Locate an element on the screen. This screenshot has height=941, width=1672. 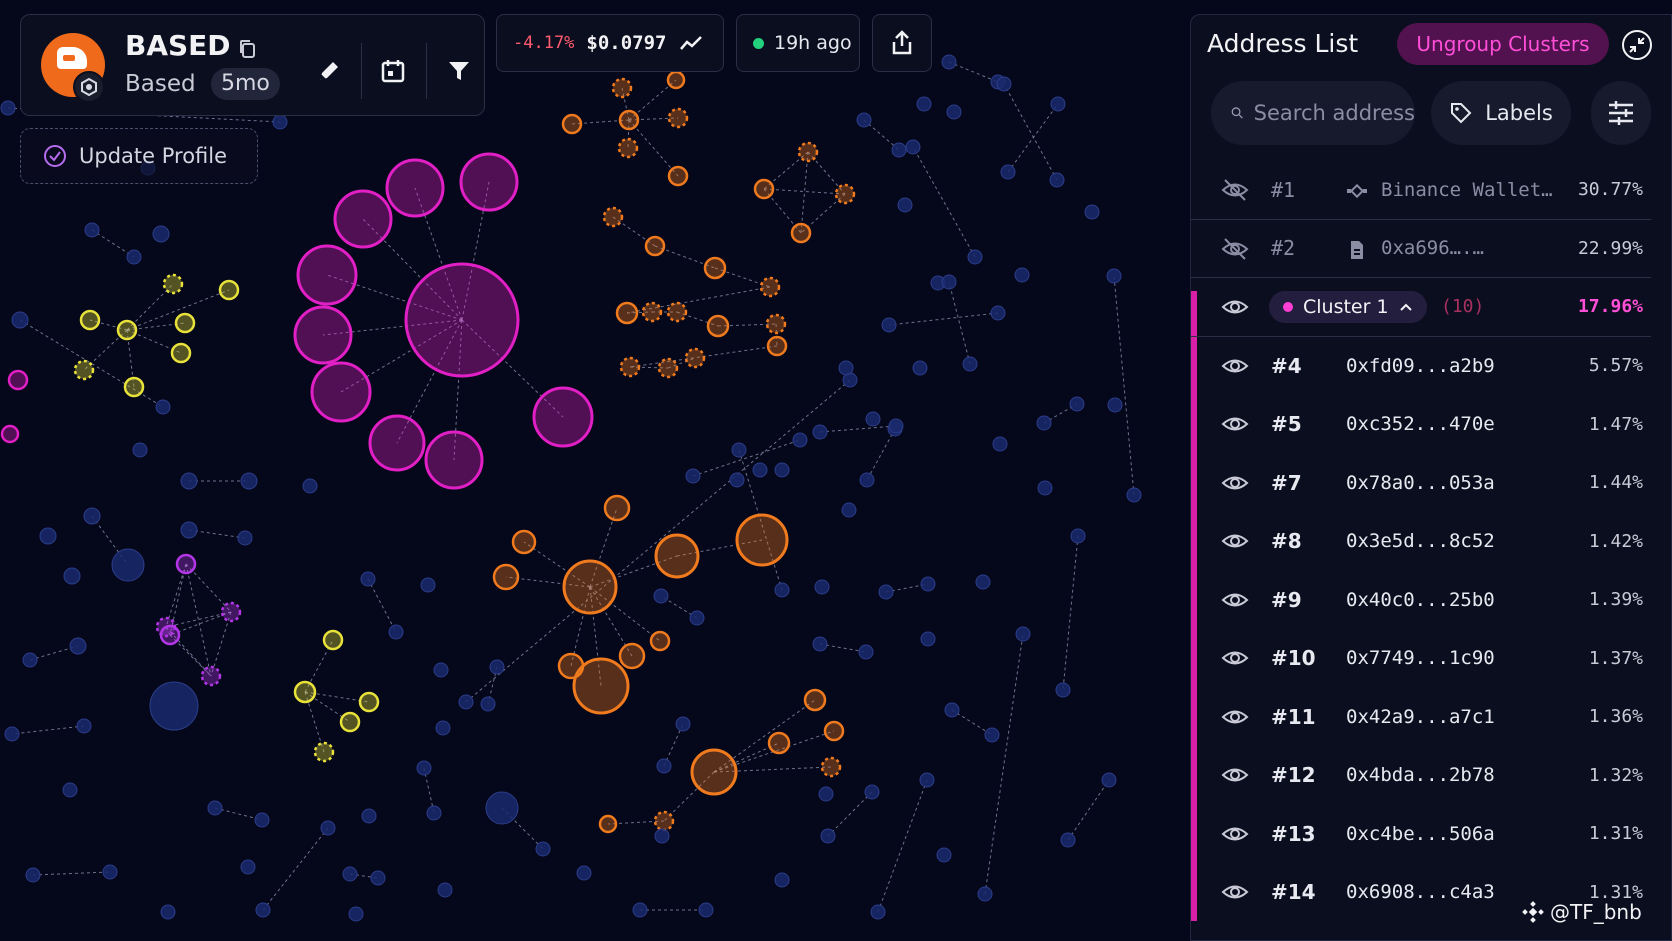
percent-label: 1.44% is located at coordinates (1615, 483).